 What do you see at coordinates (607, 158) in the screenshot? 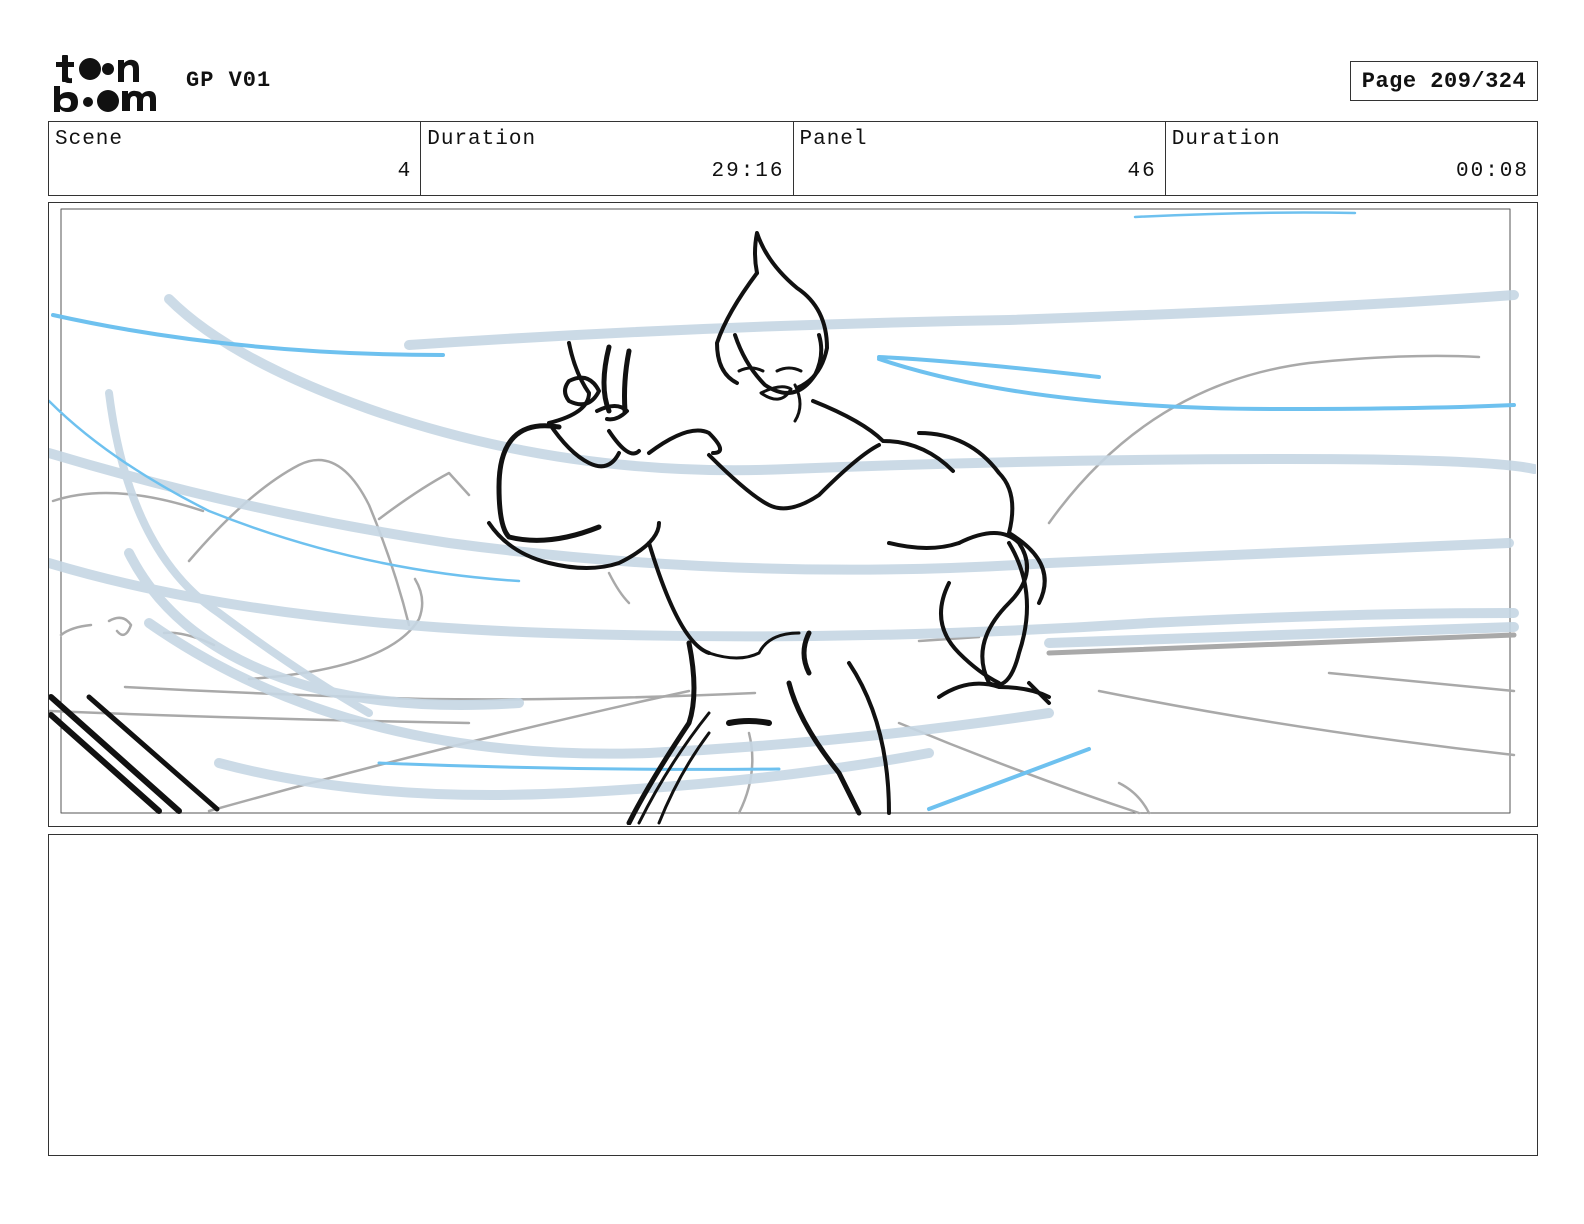
I see `scene-duration-cell: Duration 29:16` at bounding box center [607, 158].